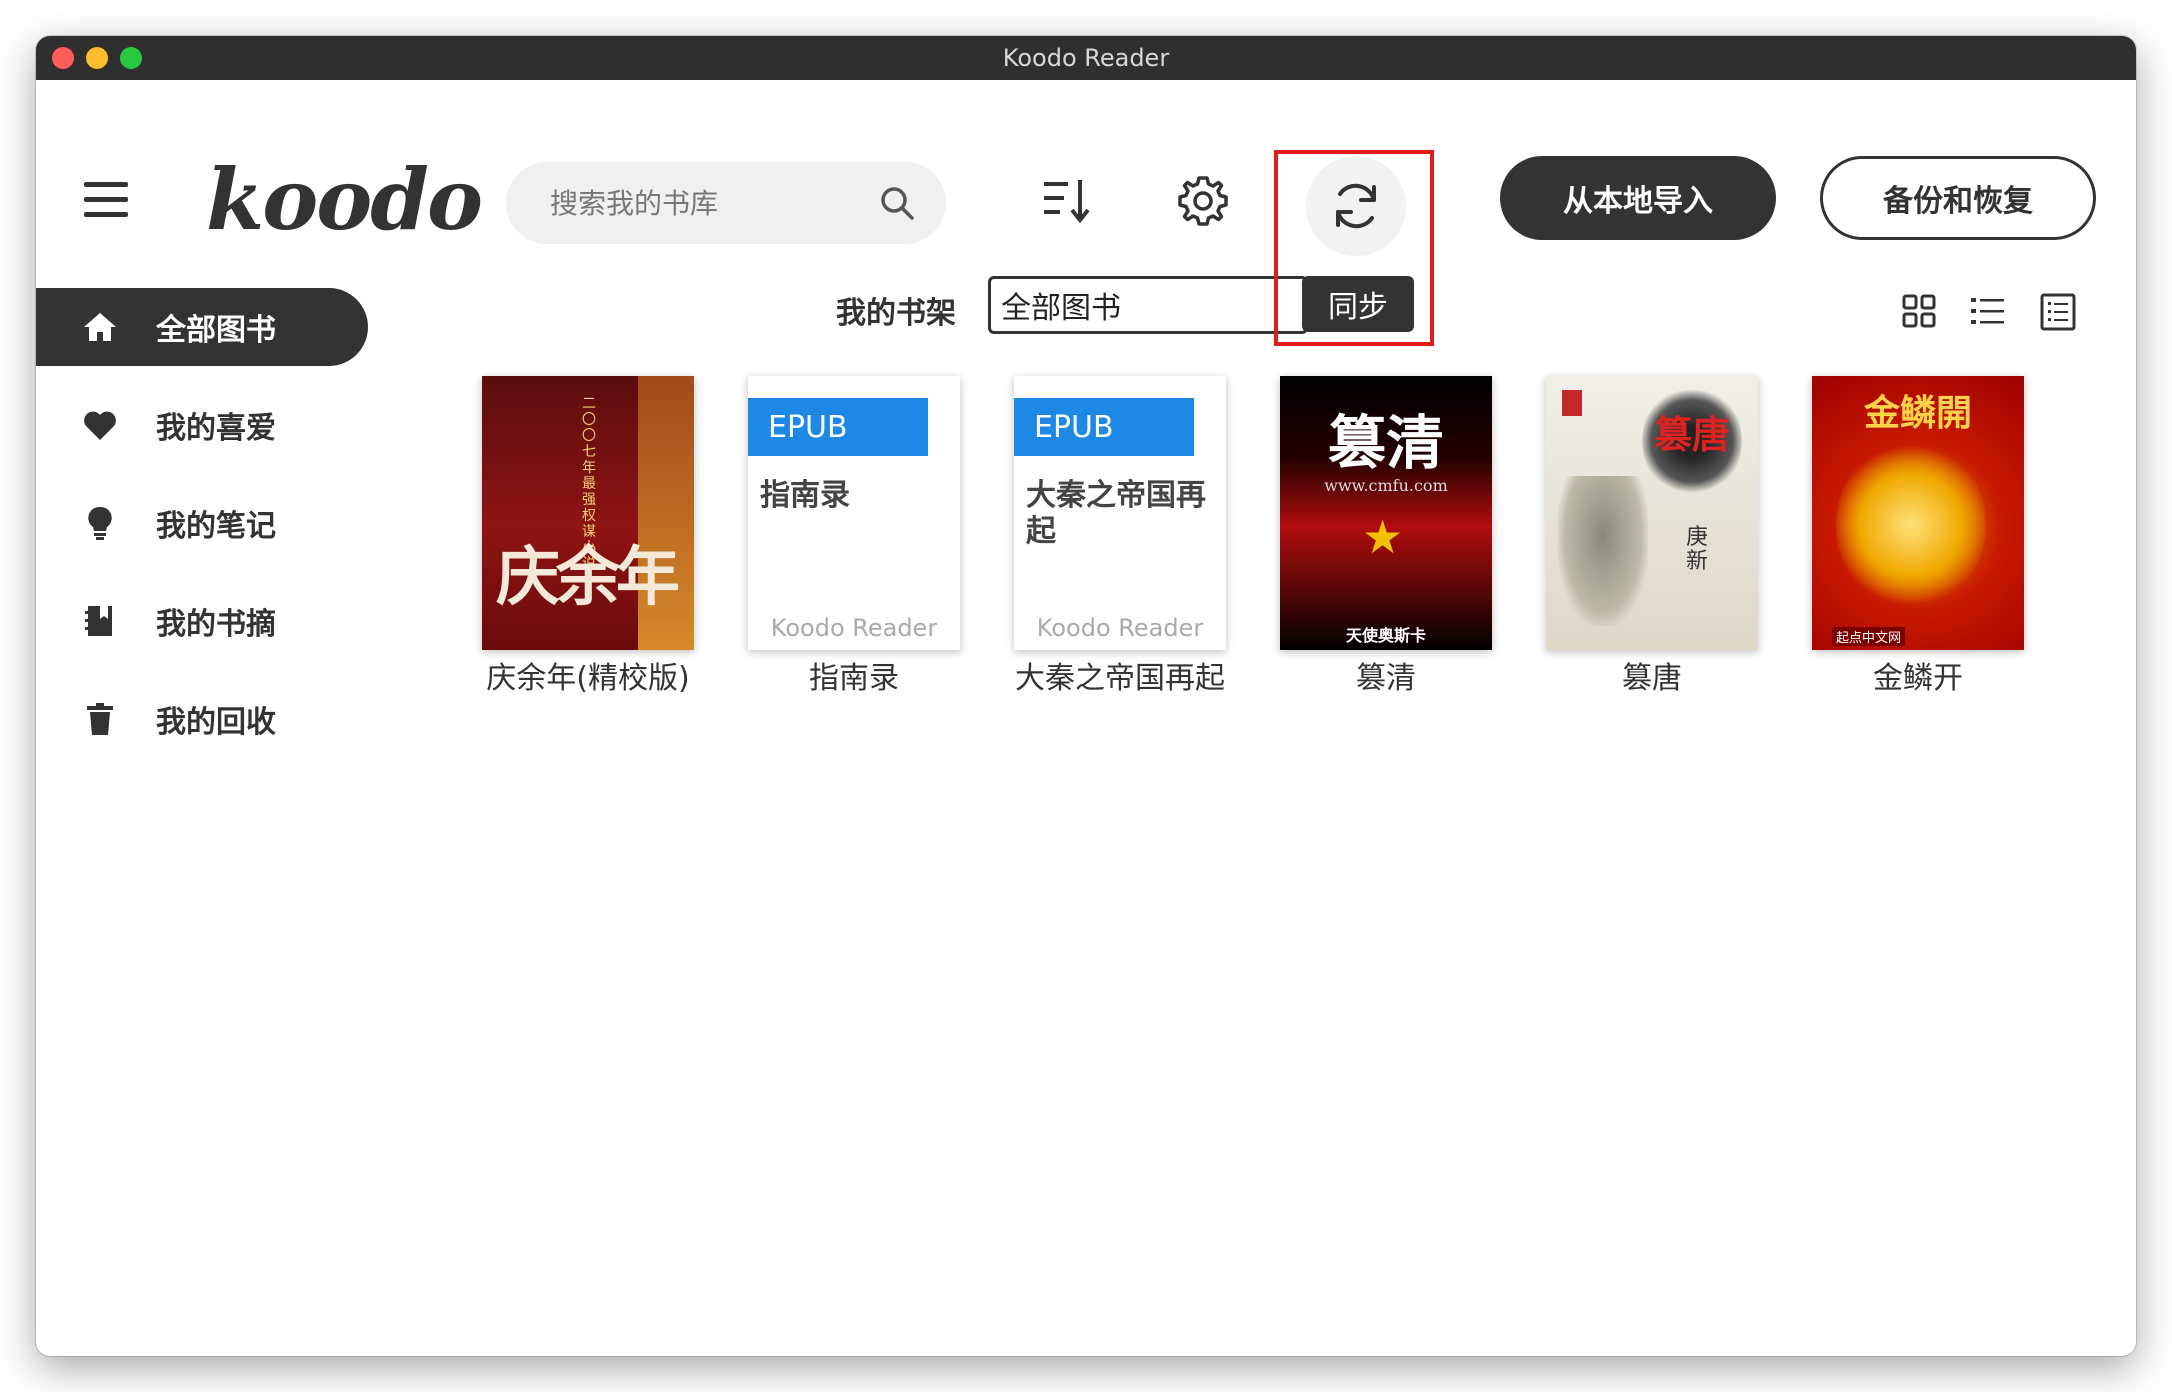 The image size is (2172, 1392). I want to click on star-icon: ★, so click(1383, 537).